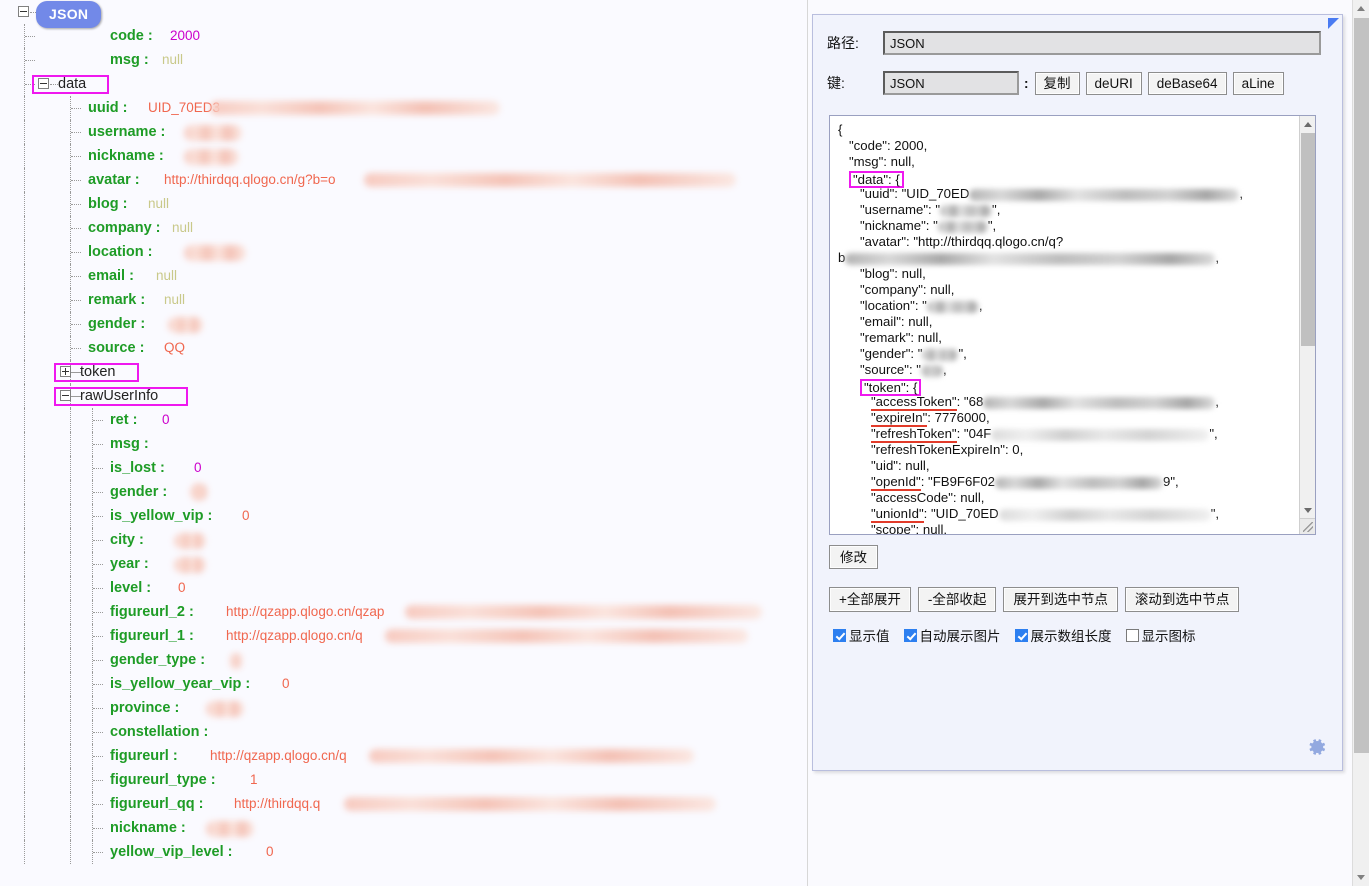 The width and height of the screenshot is (1369, 886). Describe the element at coordinates (403, 660) in the screenshot. I see `tree-row: gender_type :` at that location.